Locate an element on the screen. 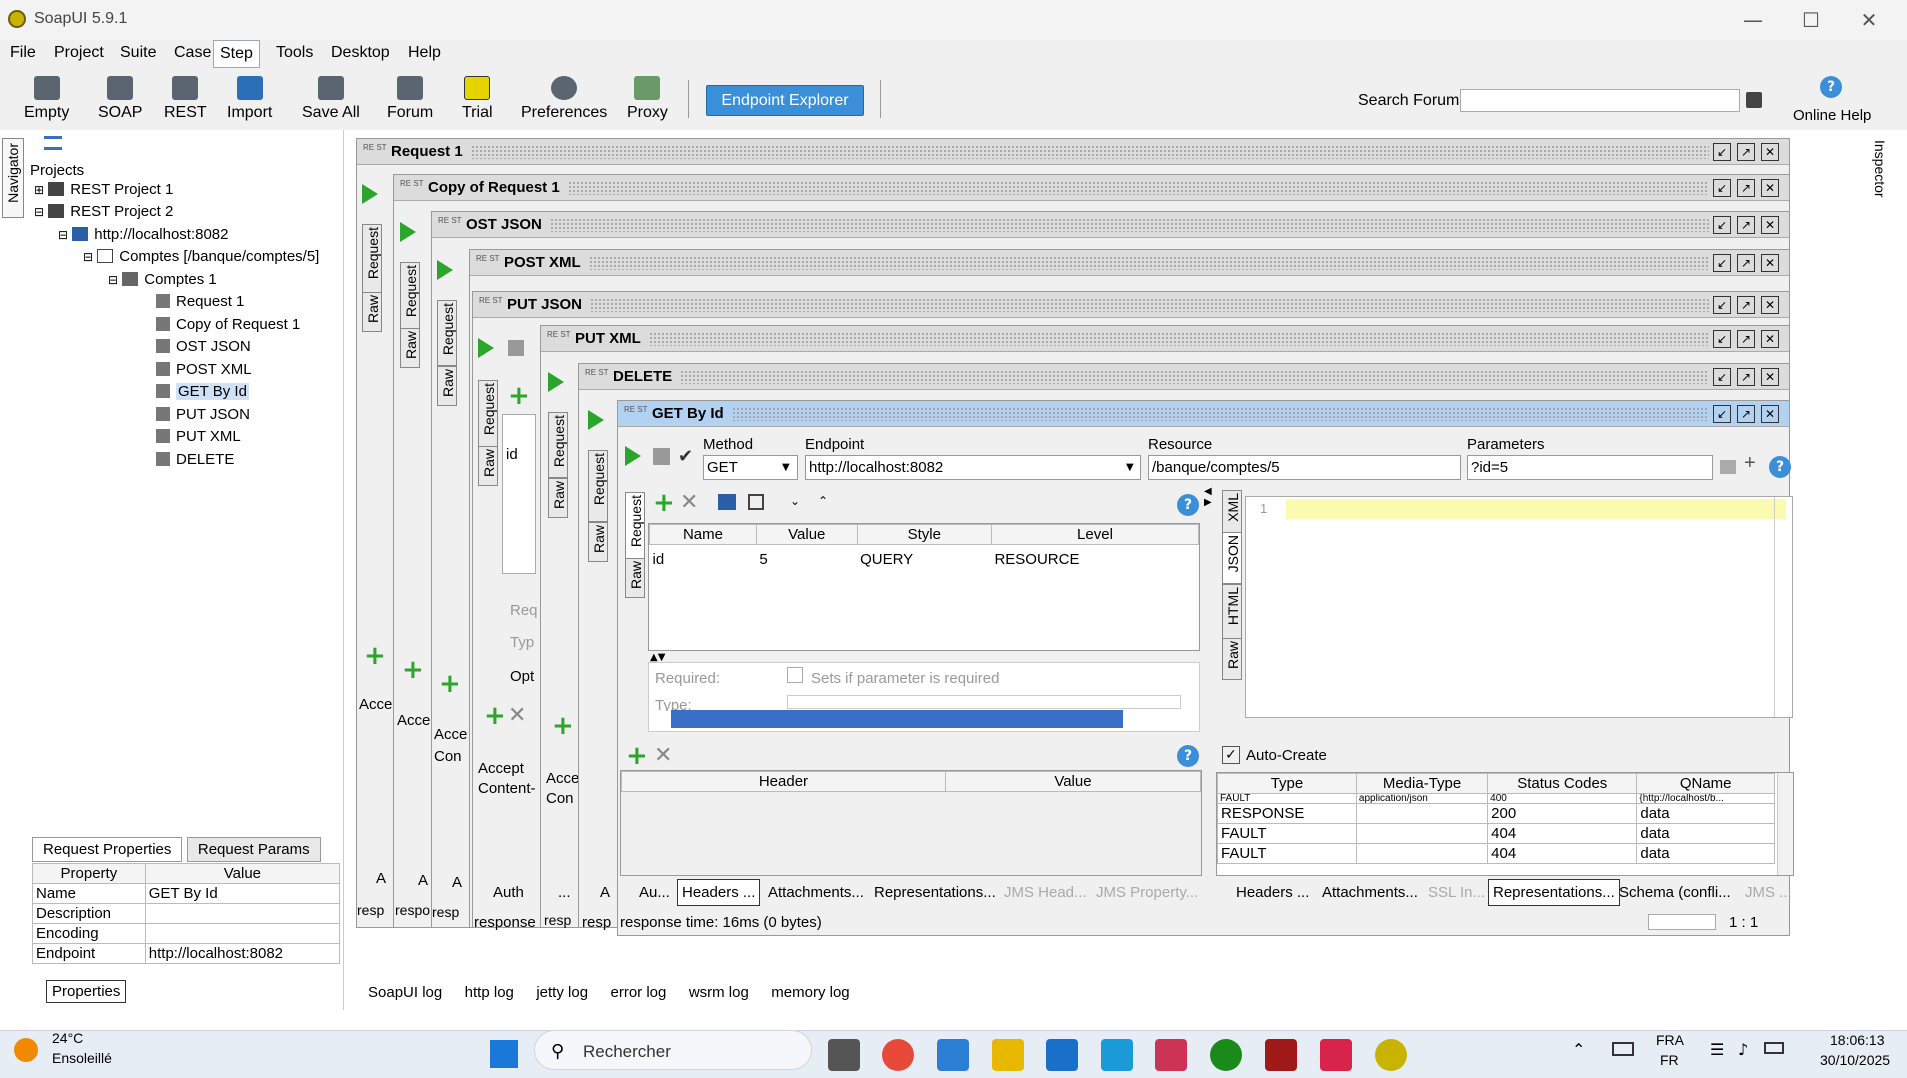  keyboard-icon is located at coordinates (1623, 1049).